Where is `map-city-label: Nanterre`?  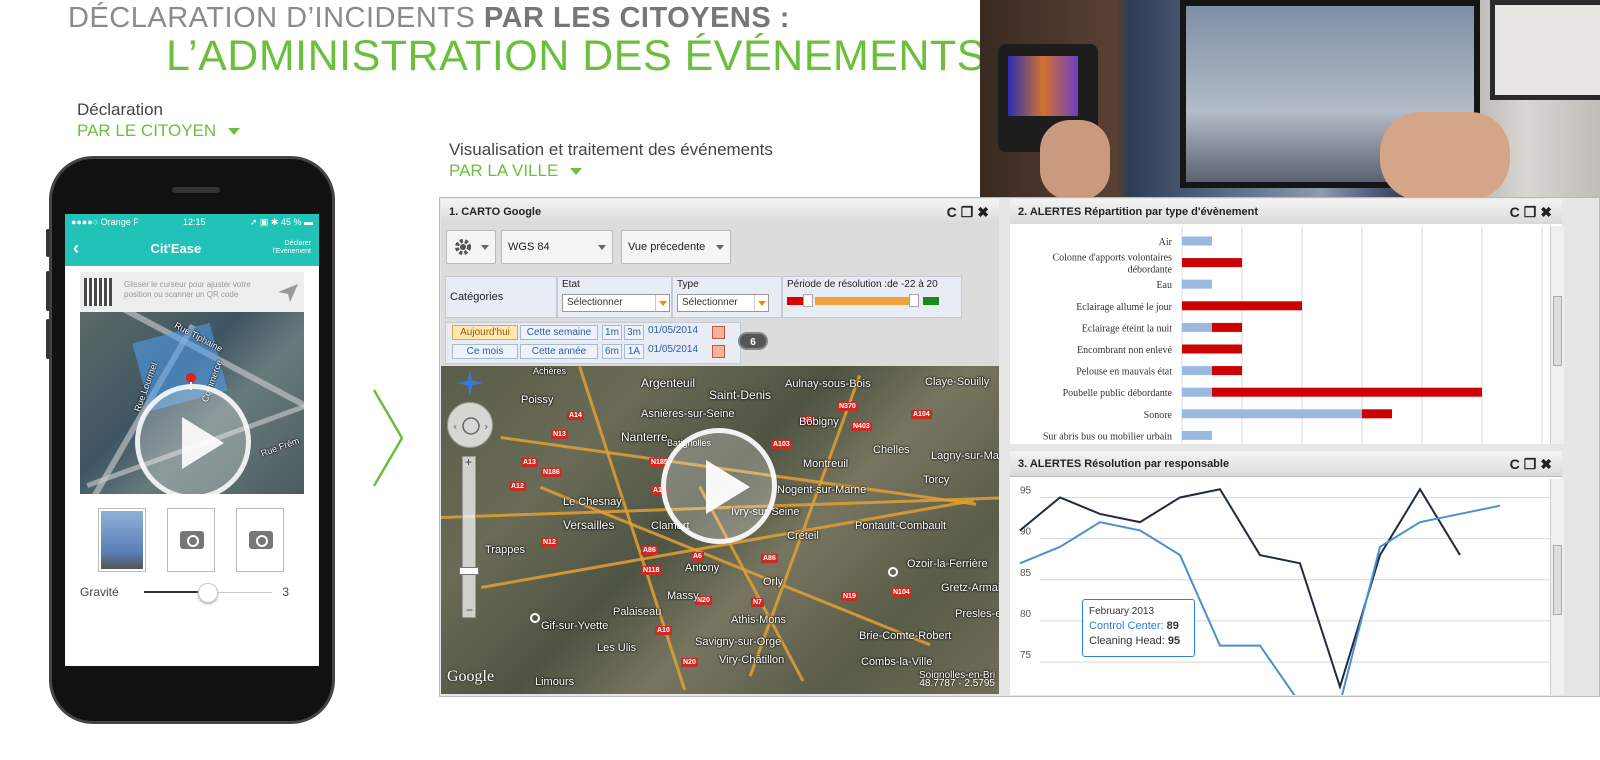
map-city-label: Nanterre is located at coordinates (644, 437).